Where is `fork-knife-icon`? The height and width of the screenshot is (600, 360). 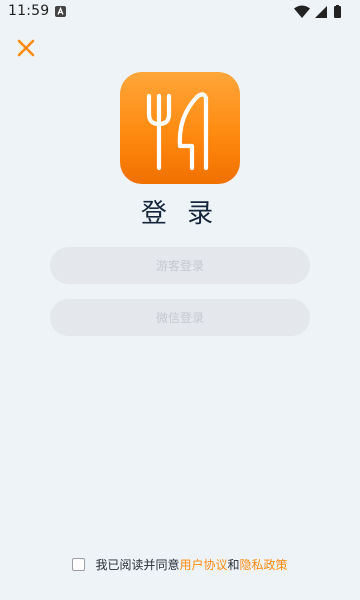
fork-knife-icon is located at coordinates (177, 131).